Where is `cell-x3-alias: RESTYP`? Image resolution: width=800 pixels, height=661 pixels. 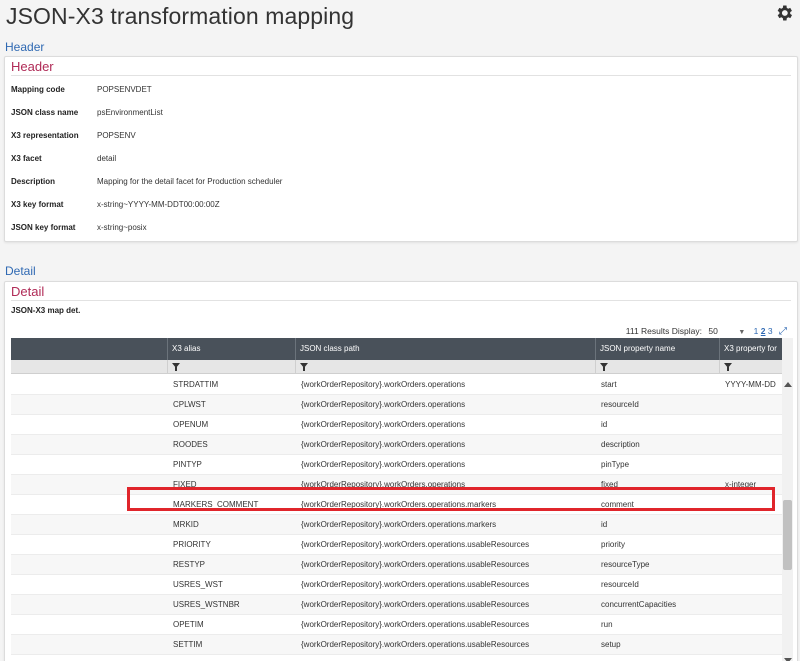 cell-x3-alias: RESTYP is located at coordinates (189, 564).